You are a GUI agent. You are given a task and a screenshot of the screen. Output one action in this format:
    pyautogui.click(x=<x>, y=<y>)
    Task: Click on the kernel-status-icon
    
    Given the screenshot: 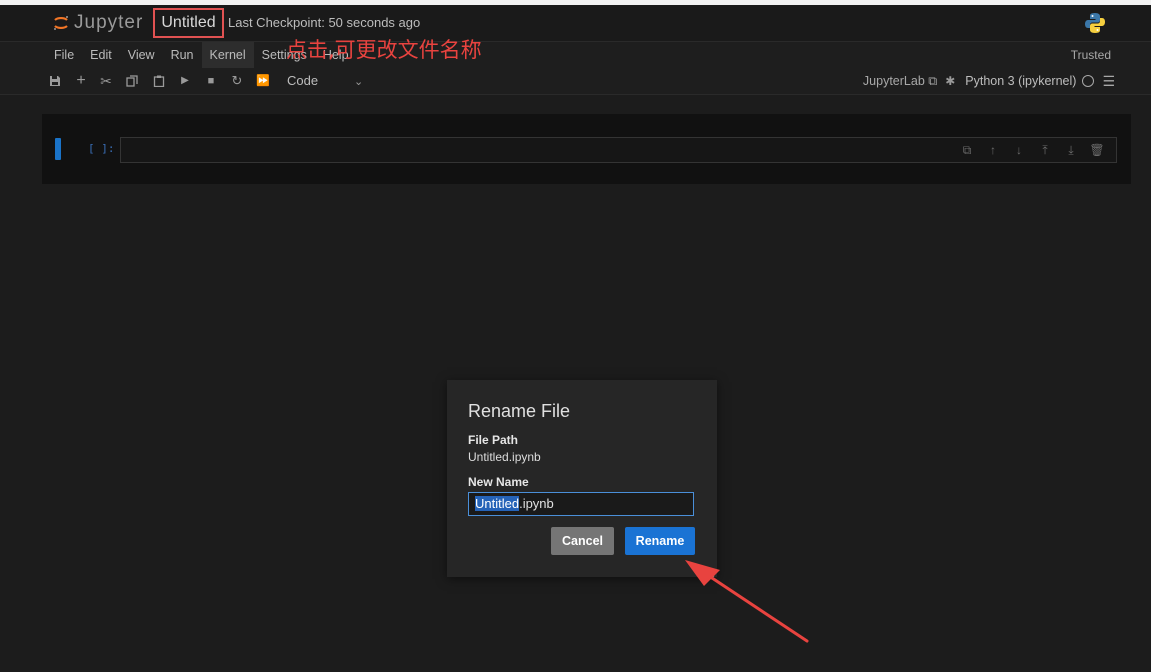 What is the action you would take?
    pyautogui.click(x=1088, y=81)
    